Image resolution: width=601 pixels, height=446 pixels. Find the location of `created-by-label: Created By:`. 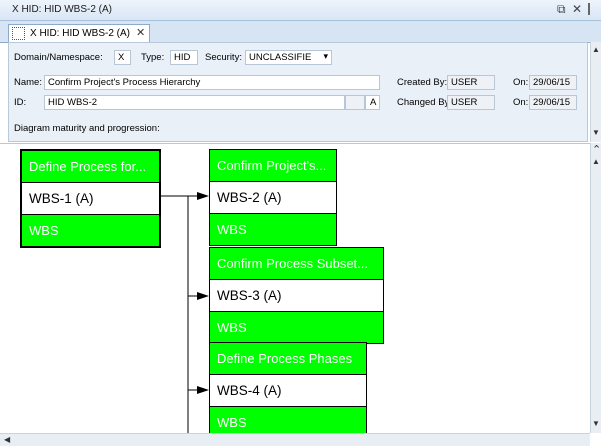

created-by-label: Created By: is located at coordinates (422, 82).